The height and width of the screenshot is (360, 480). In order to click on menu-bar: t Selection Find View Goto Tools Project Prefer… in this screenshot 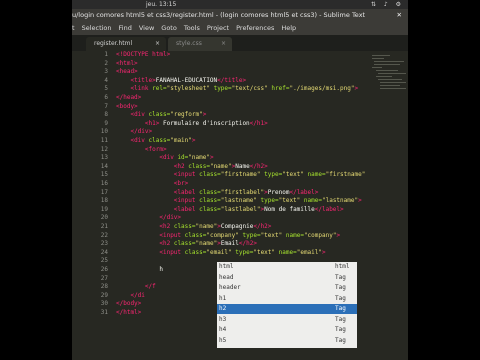, I will do `click(240, 28)`.